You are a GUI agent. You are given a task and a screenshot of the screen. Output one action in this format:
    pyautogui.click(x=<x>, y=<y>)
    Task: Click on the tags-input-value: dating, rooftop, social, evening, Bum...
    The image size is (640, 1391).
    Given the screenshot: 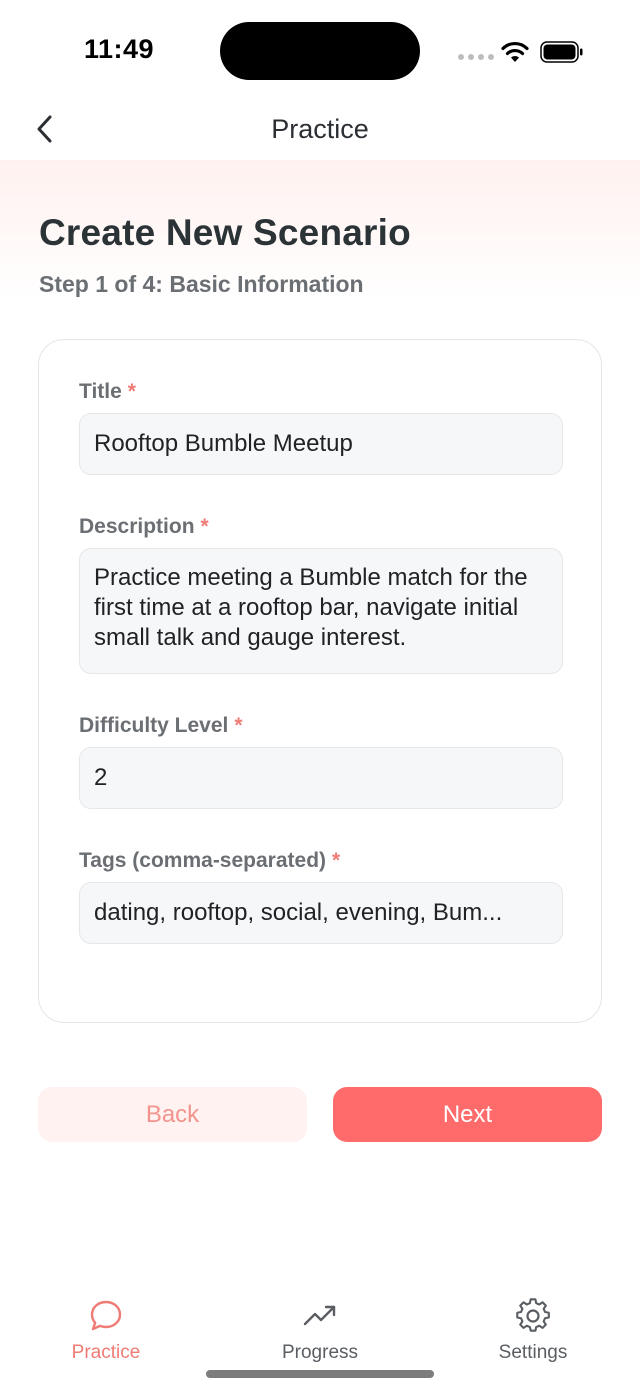 What is the action you would take?
    pyautogui.click(x=298, y=912)
    